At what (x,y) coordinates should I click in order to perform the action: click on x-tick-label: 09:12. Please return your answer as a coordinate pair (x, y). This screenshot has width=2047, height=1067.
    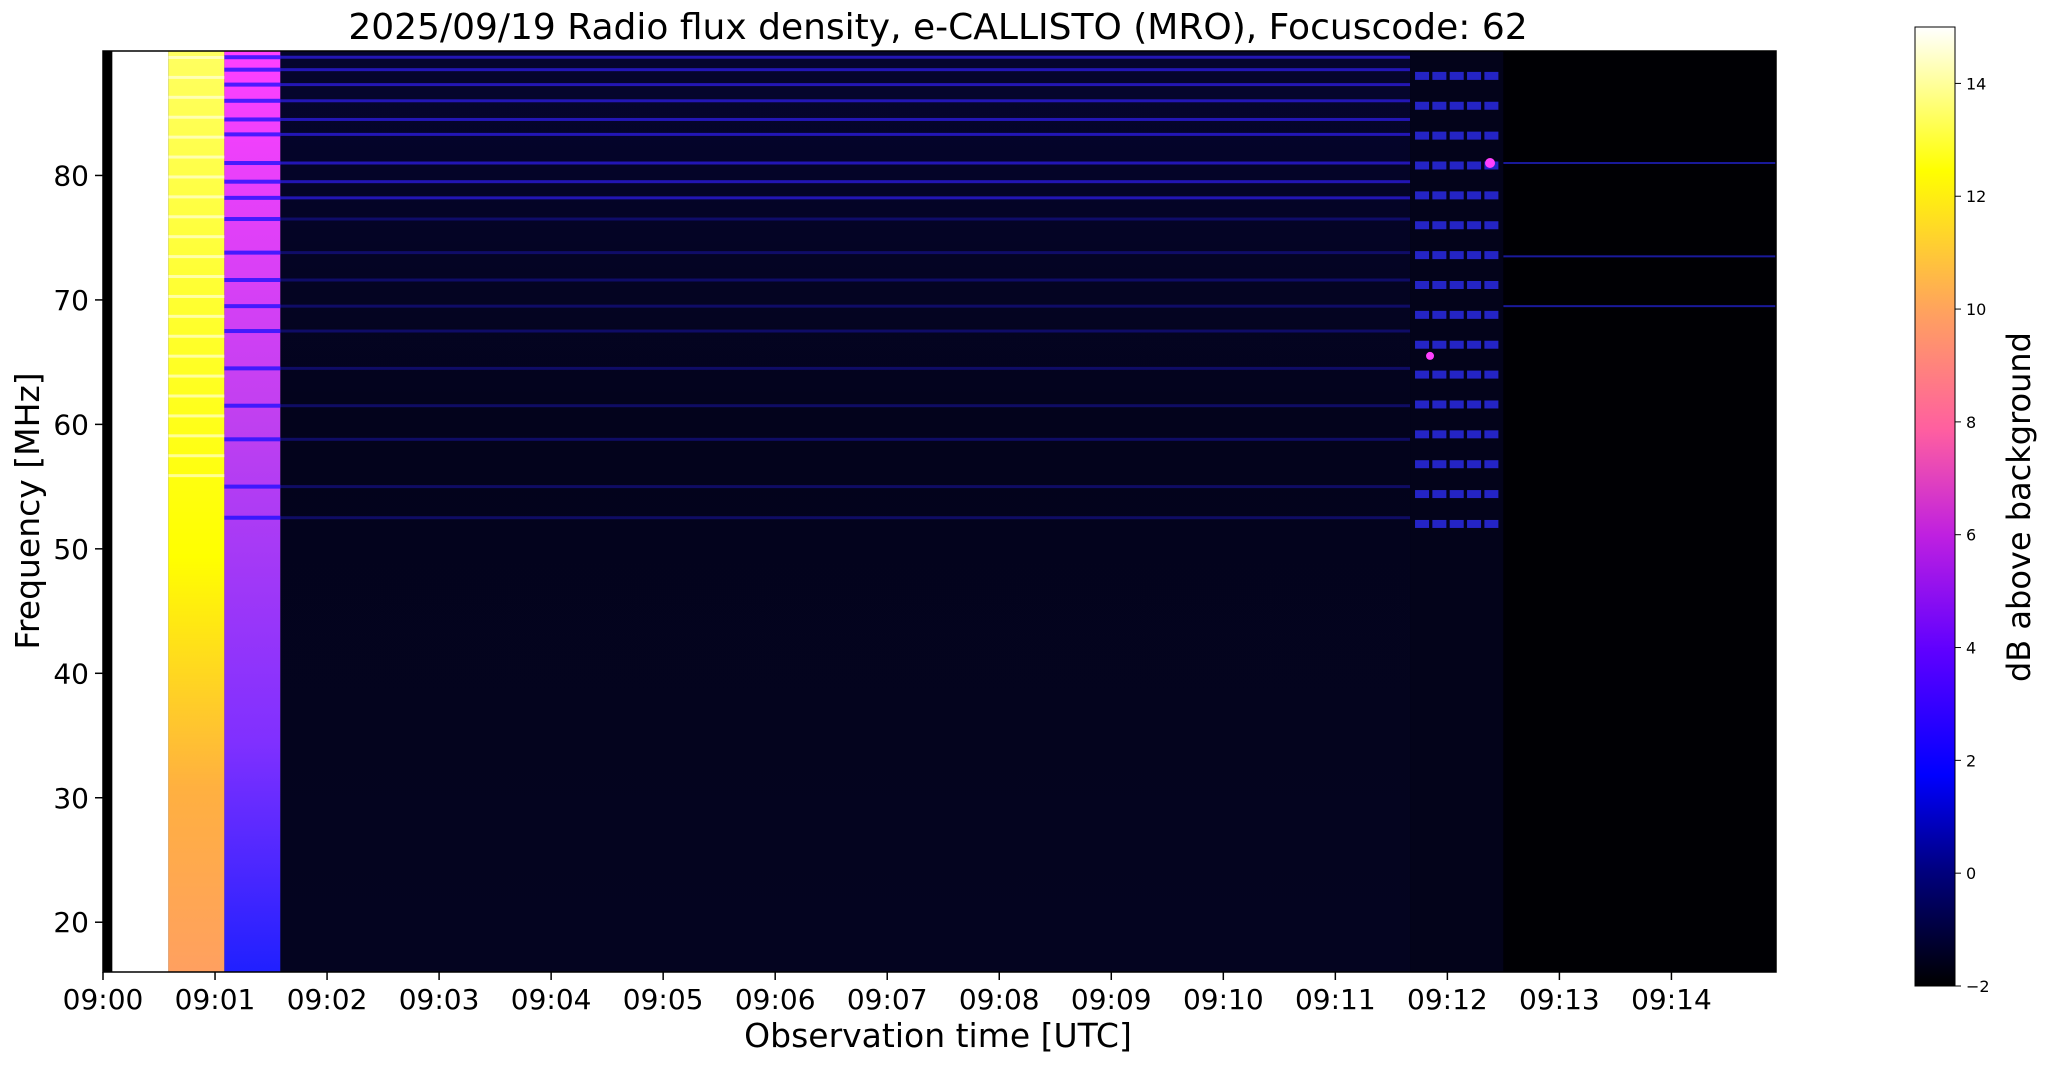
    Looking at the image, I should click on (1447, 999).